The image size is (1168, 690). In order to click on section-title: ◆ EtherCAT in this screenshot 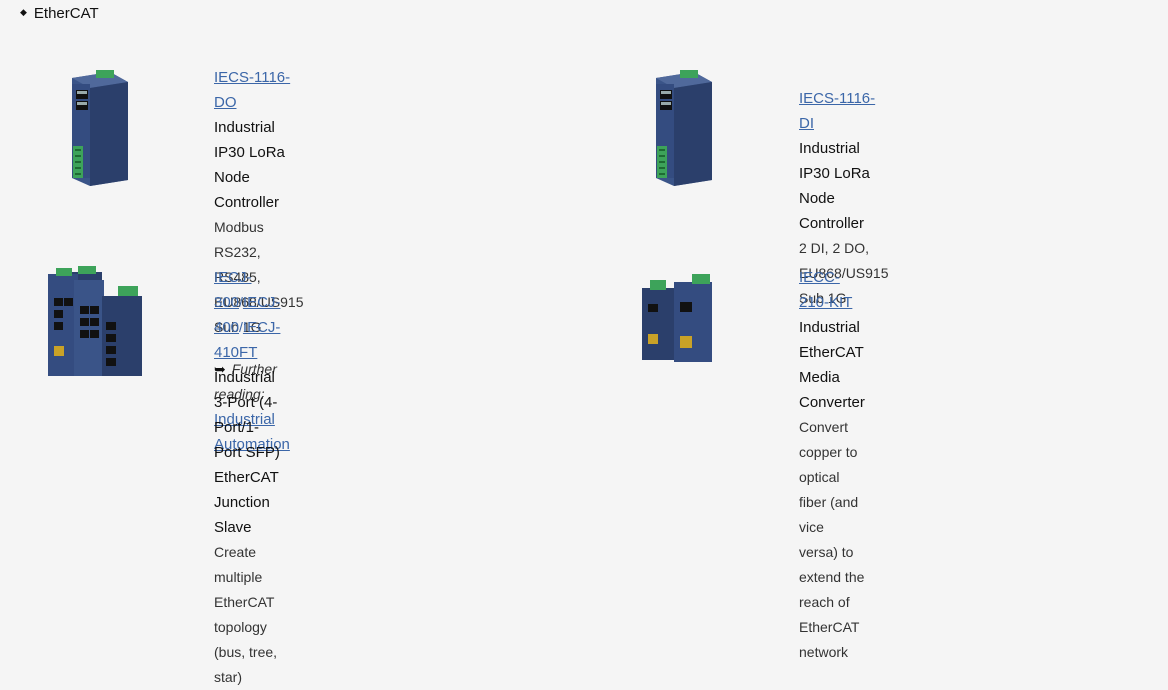, I will do `click(59, 13)`.